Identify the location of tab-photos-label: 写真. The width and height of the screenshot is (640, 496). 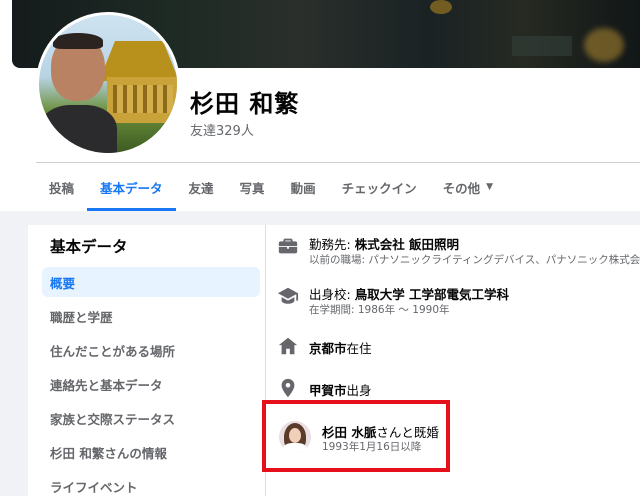
(252, 188).